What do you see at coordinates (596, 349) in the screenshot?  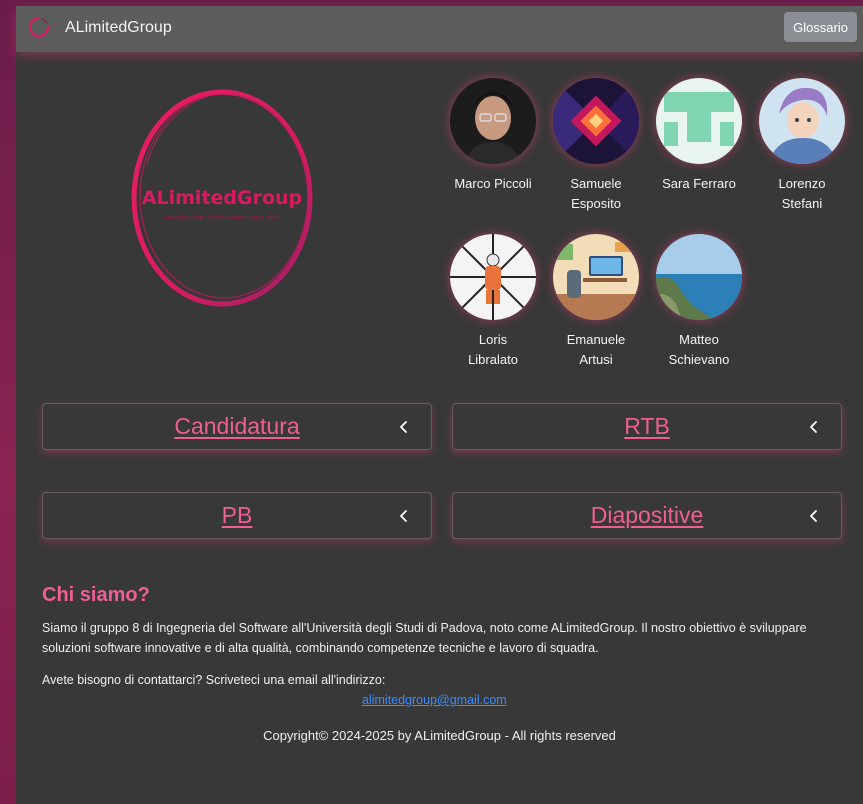 I see `member-name: Emanuele Artusi` at bounding box center [596, 349].